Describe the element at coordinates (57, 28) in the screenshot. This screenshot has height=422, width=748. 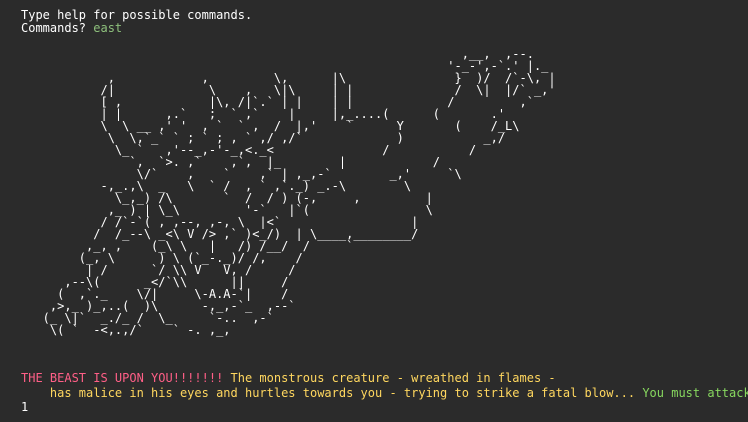
I see `prompt-label: Commands?` at that location.